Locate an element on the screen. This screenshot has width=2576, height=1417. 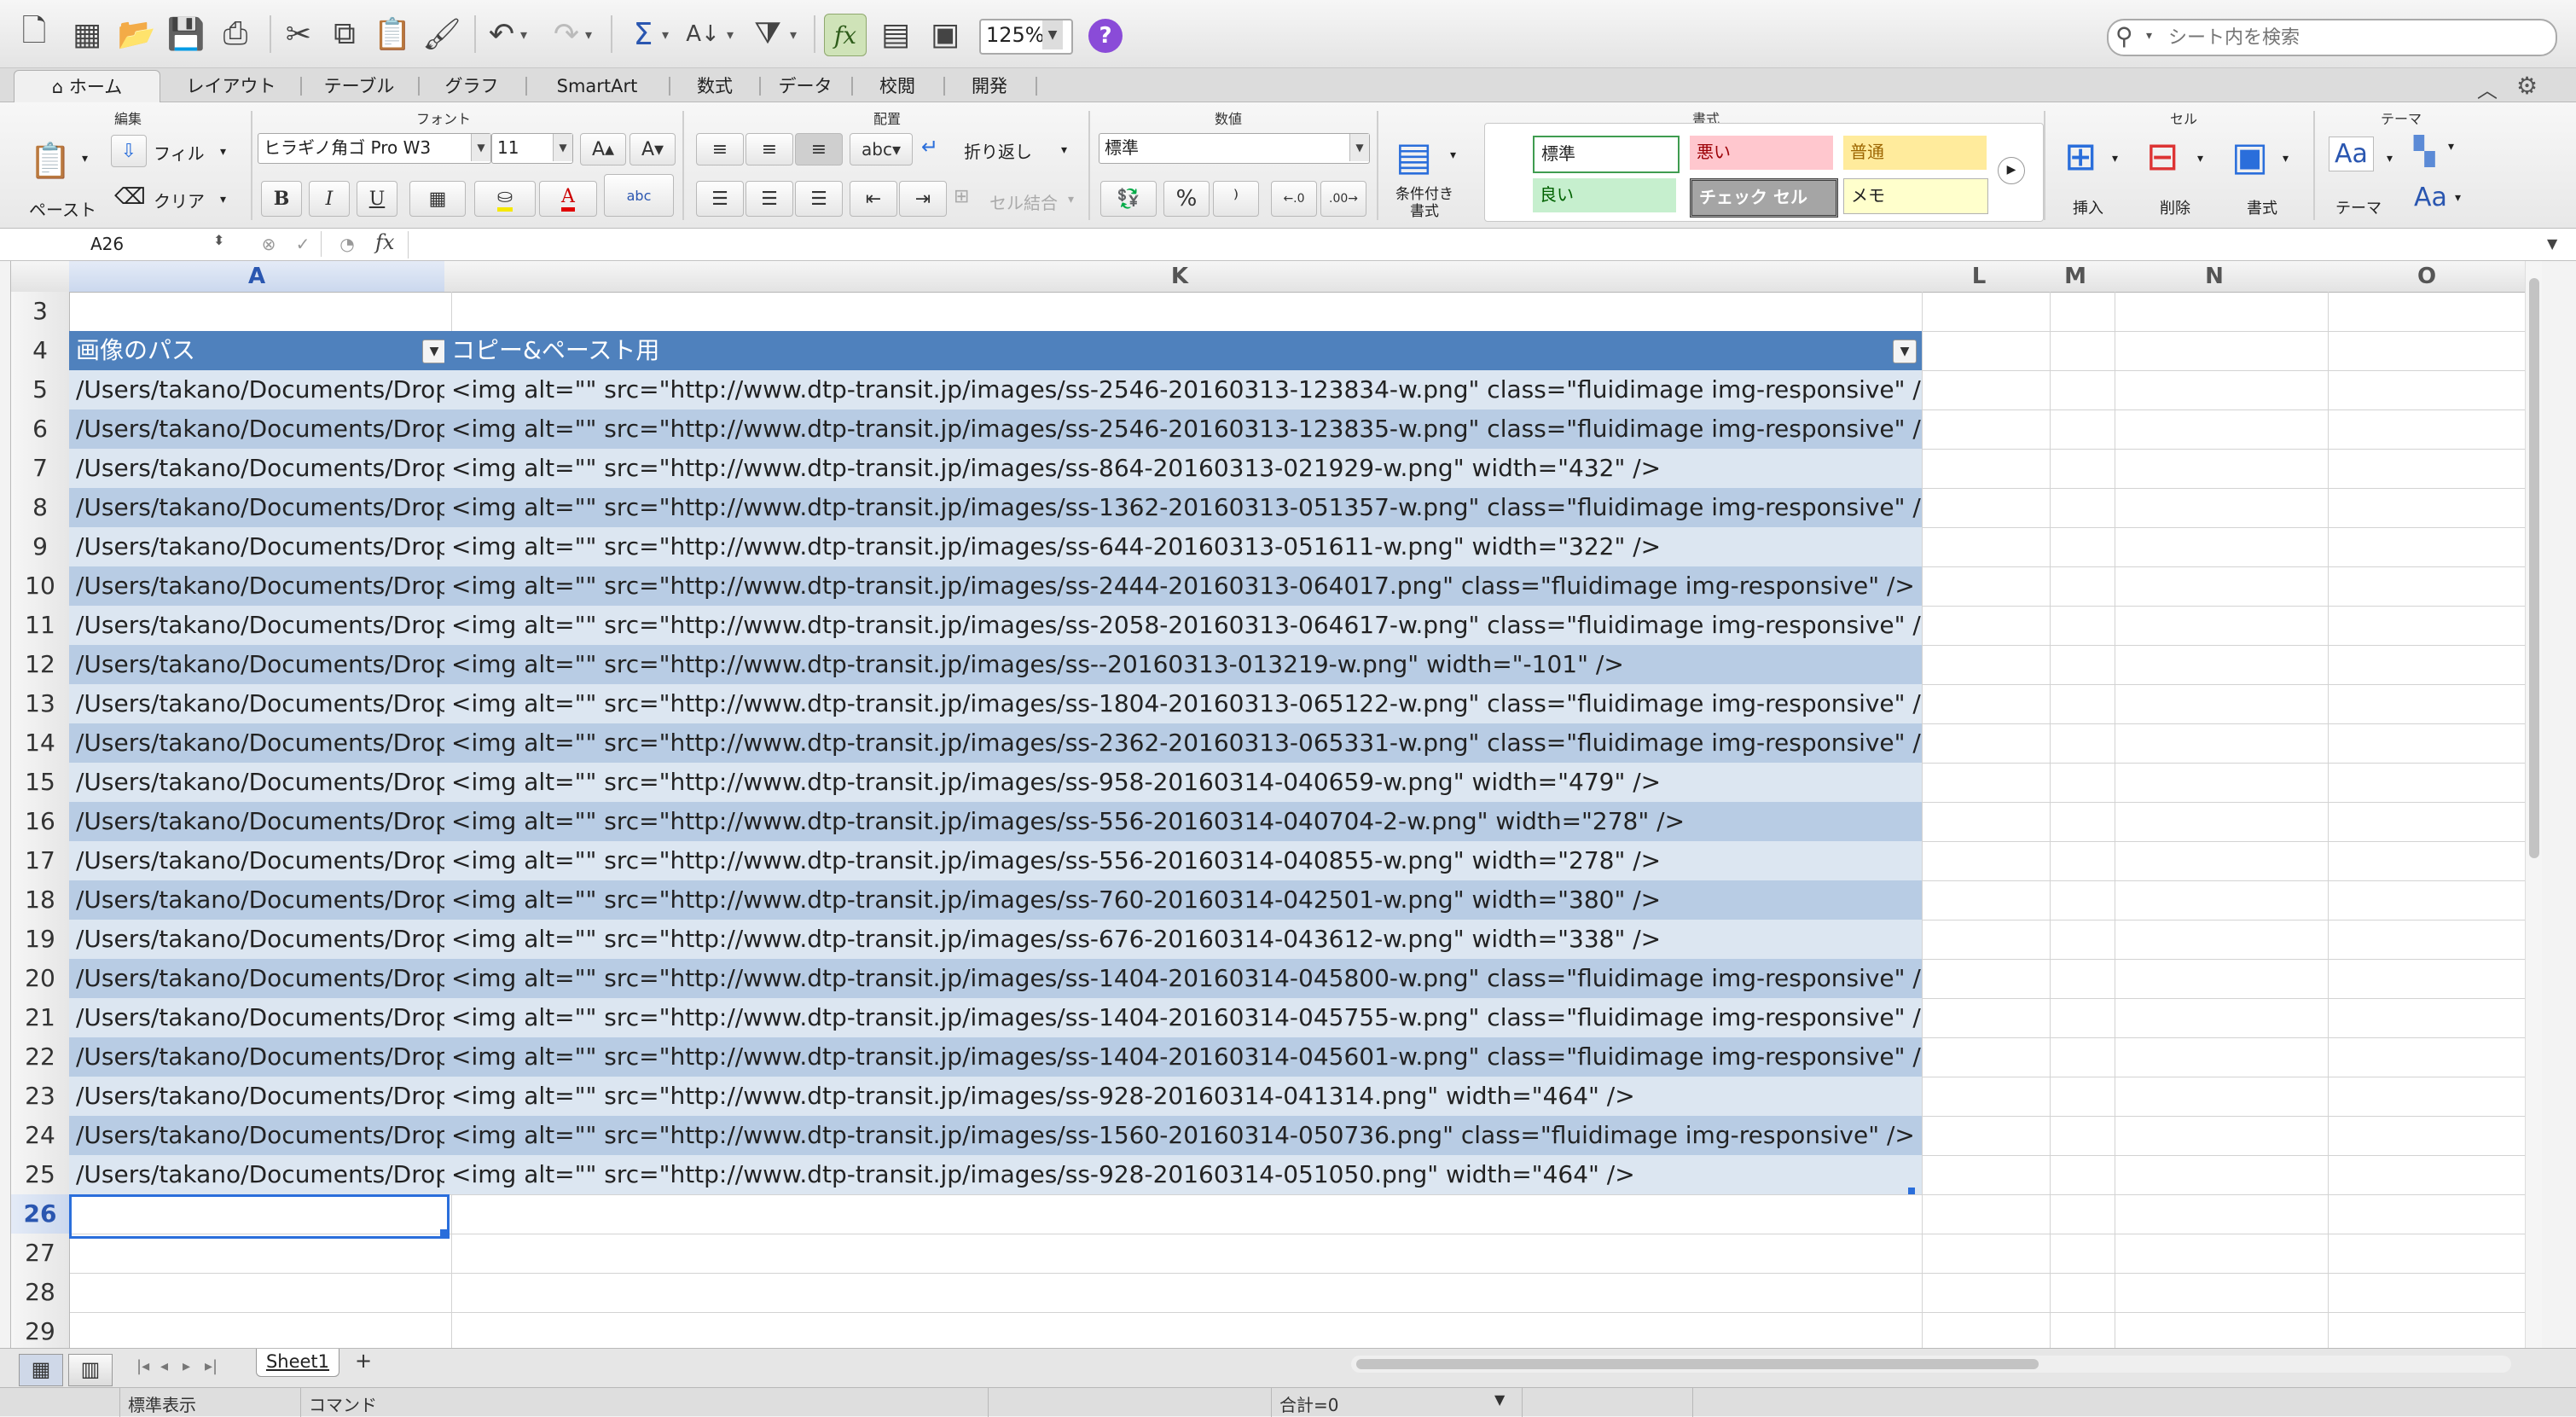
accounting-format-button: 💱 is located at coordinates (1128, 199).